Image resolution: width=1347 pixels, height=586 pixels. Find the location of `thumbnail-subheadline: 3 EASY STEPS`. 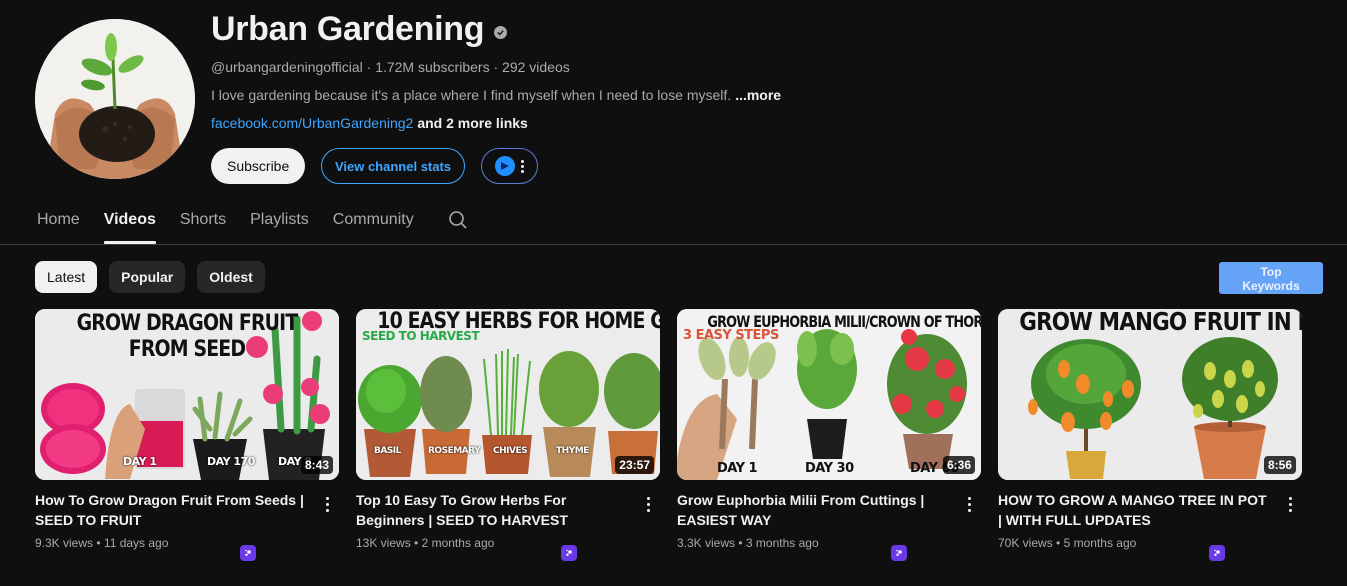

thumbnail-subheadline: 3 EASY STEPS is located at coordinates (731, 335).